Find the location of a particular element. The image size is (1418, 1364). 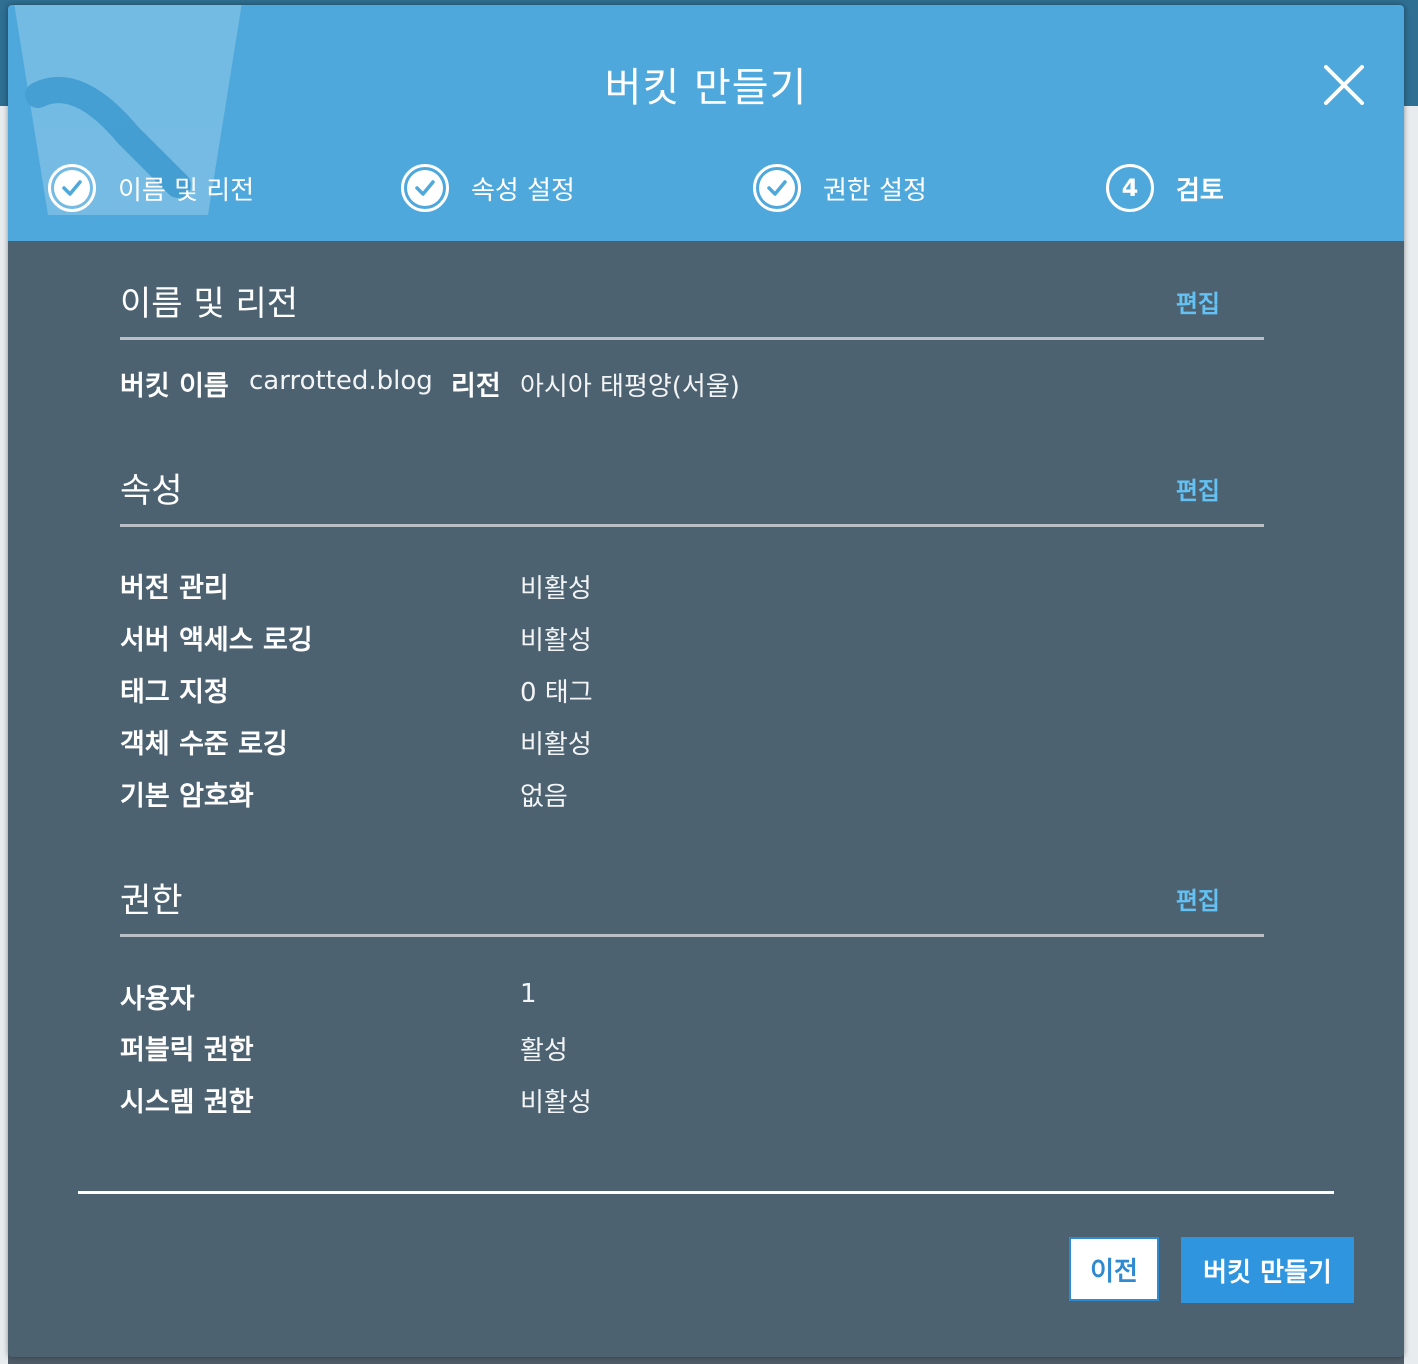

object-logging-value: 비활성 is located at coordinates (556, 745).